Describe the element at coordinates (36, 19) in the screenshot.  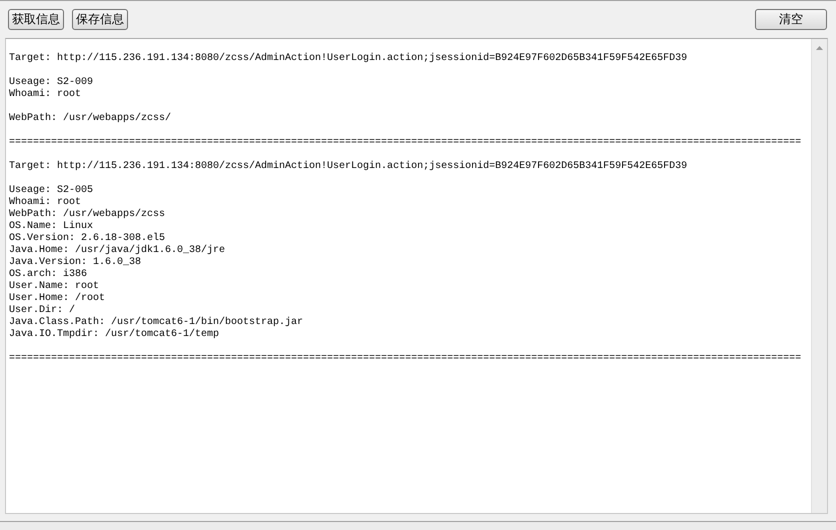
I see `toolbar-button: 获取信息` at that location.